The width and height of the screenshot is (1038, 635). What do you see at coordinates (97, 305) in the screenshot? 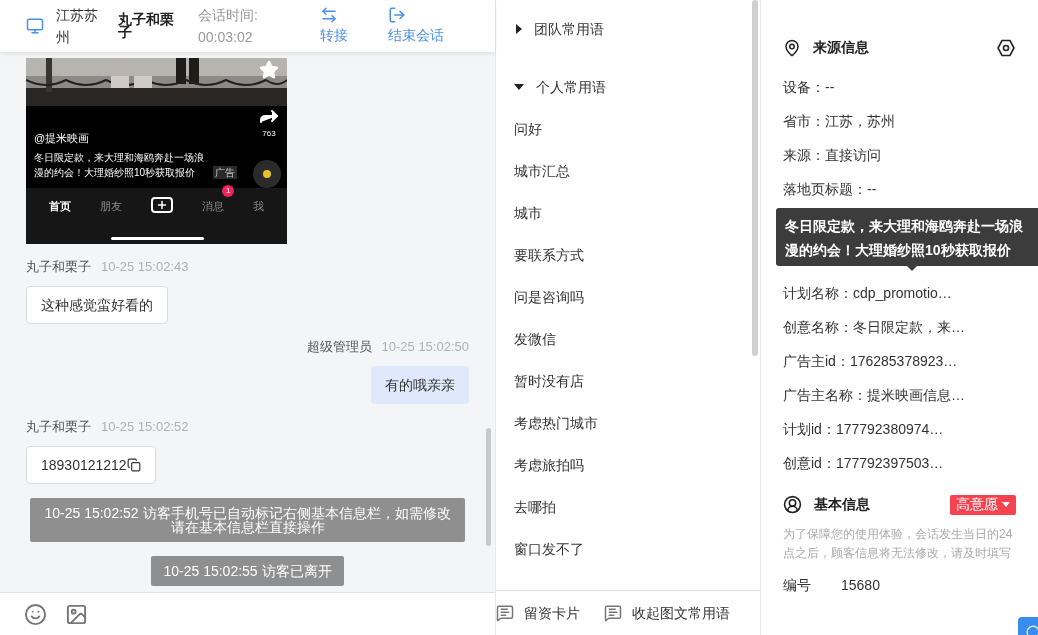
I see `message-bubble: 这种感觉蛮好看的` at bounding box center [97, 305].